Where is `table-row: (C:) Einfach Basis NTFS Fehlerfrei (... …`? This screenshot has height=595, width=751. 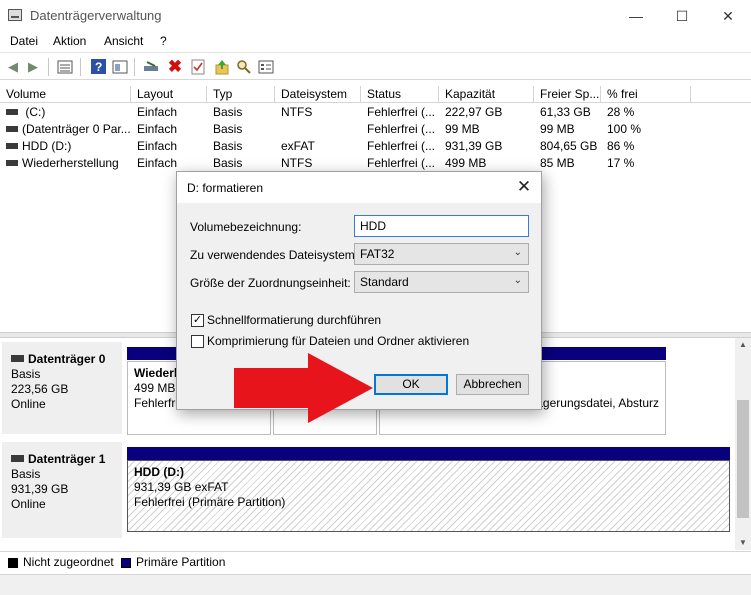 table-row: (C:) Einfach Basis NTFS Fehlerfrei (... … is located at coordinates (375, 112).